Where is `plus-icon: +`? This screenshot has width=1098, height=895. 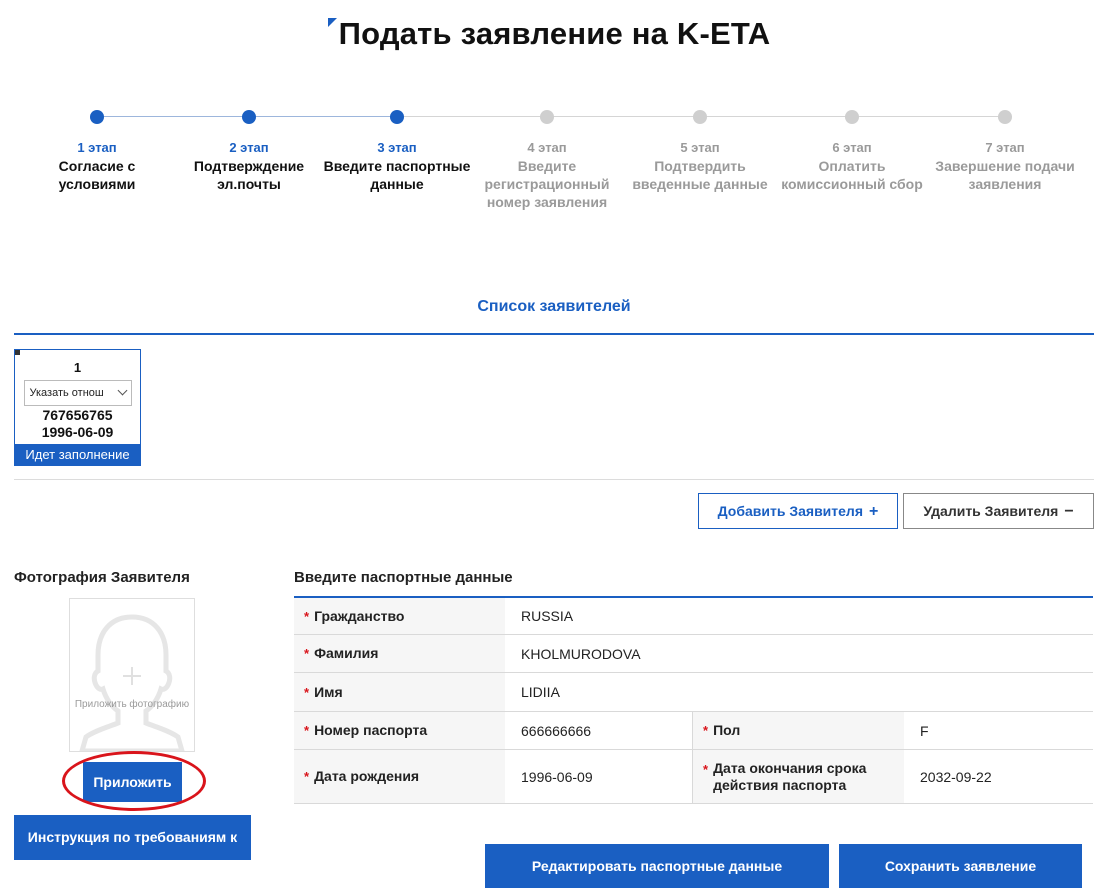 plus-icon: + is located at coordinates (874, 511).